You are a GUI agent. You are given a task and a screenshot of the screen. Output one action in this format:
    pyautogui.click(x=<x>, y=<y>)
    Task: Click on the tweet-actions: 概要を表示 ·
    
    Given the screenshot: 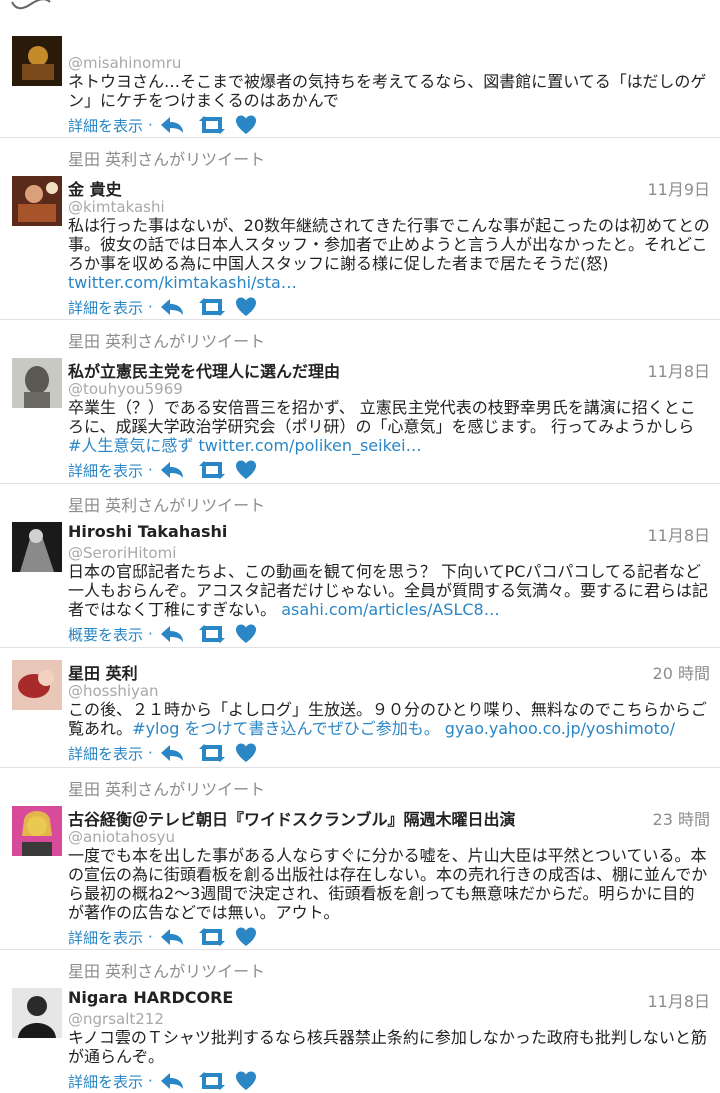 What is the action you would take?
    pyautogui.click(x=389, y=634)
    